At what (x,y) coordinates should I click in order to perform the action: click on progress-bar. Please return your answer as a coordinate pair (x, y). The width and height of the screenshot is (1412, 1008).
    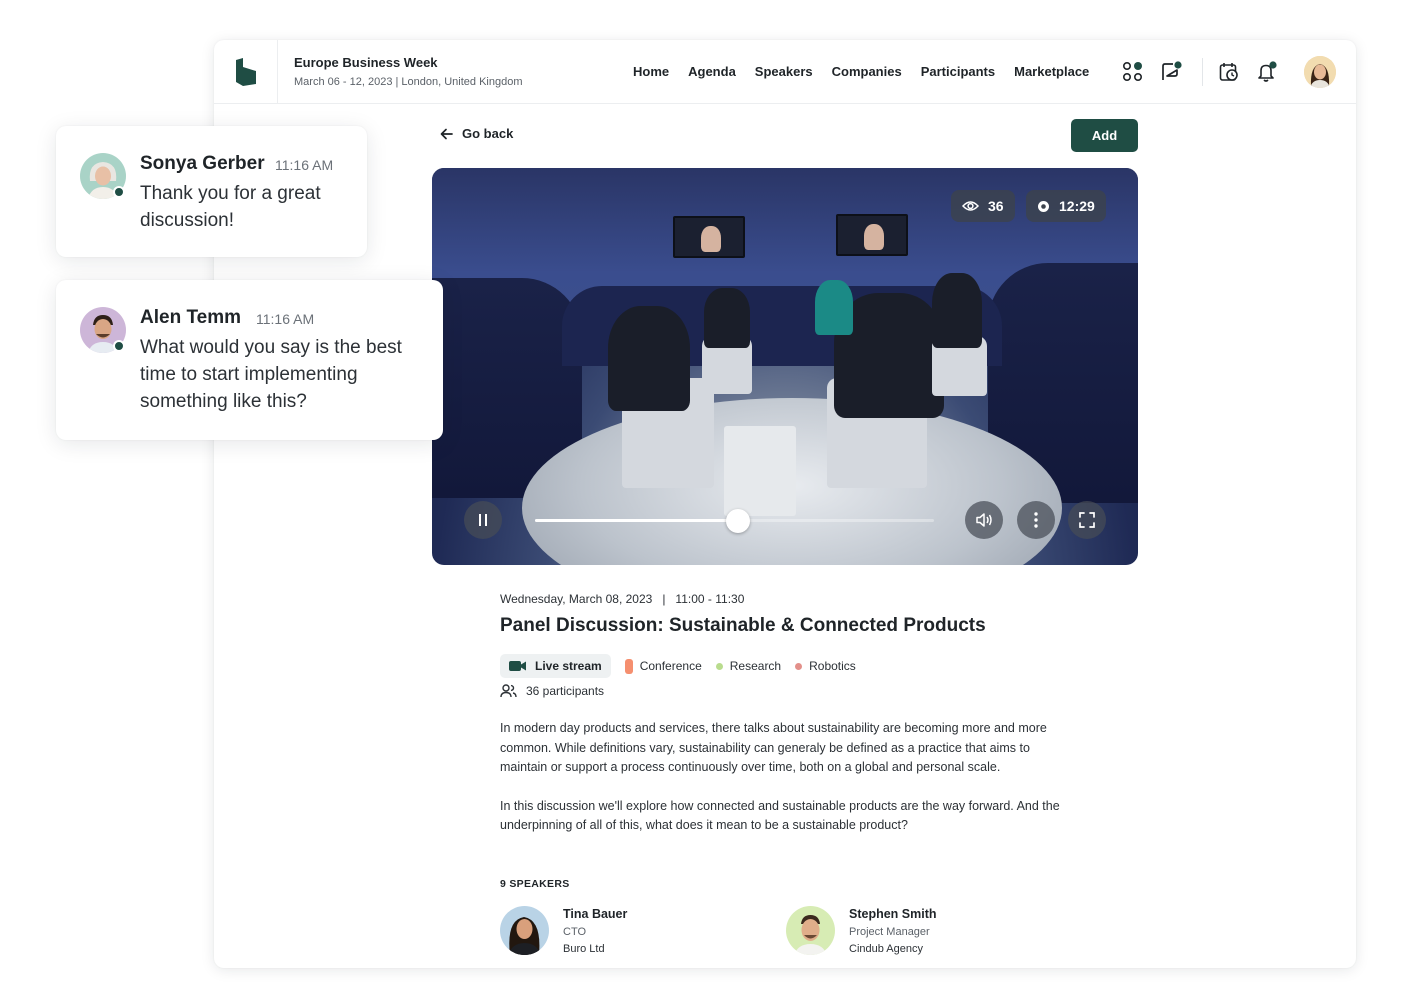
    Looking at the image, I should click on (734, 521).